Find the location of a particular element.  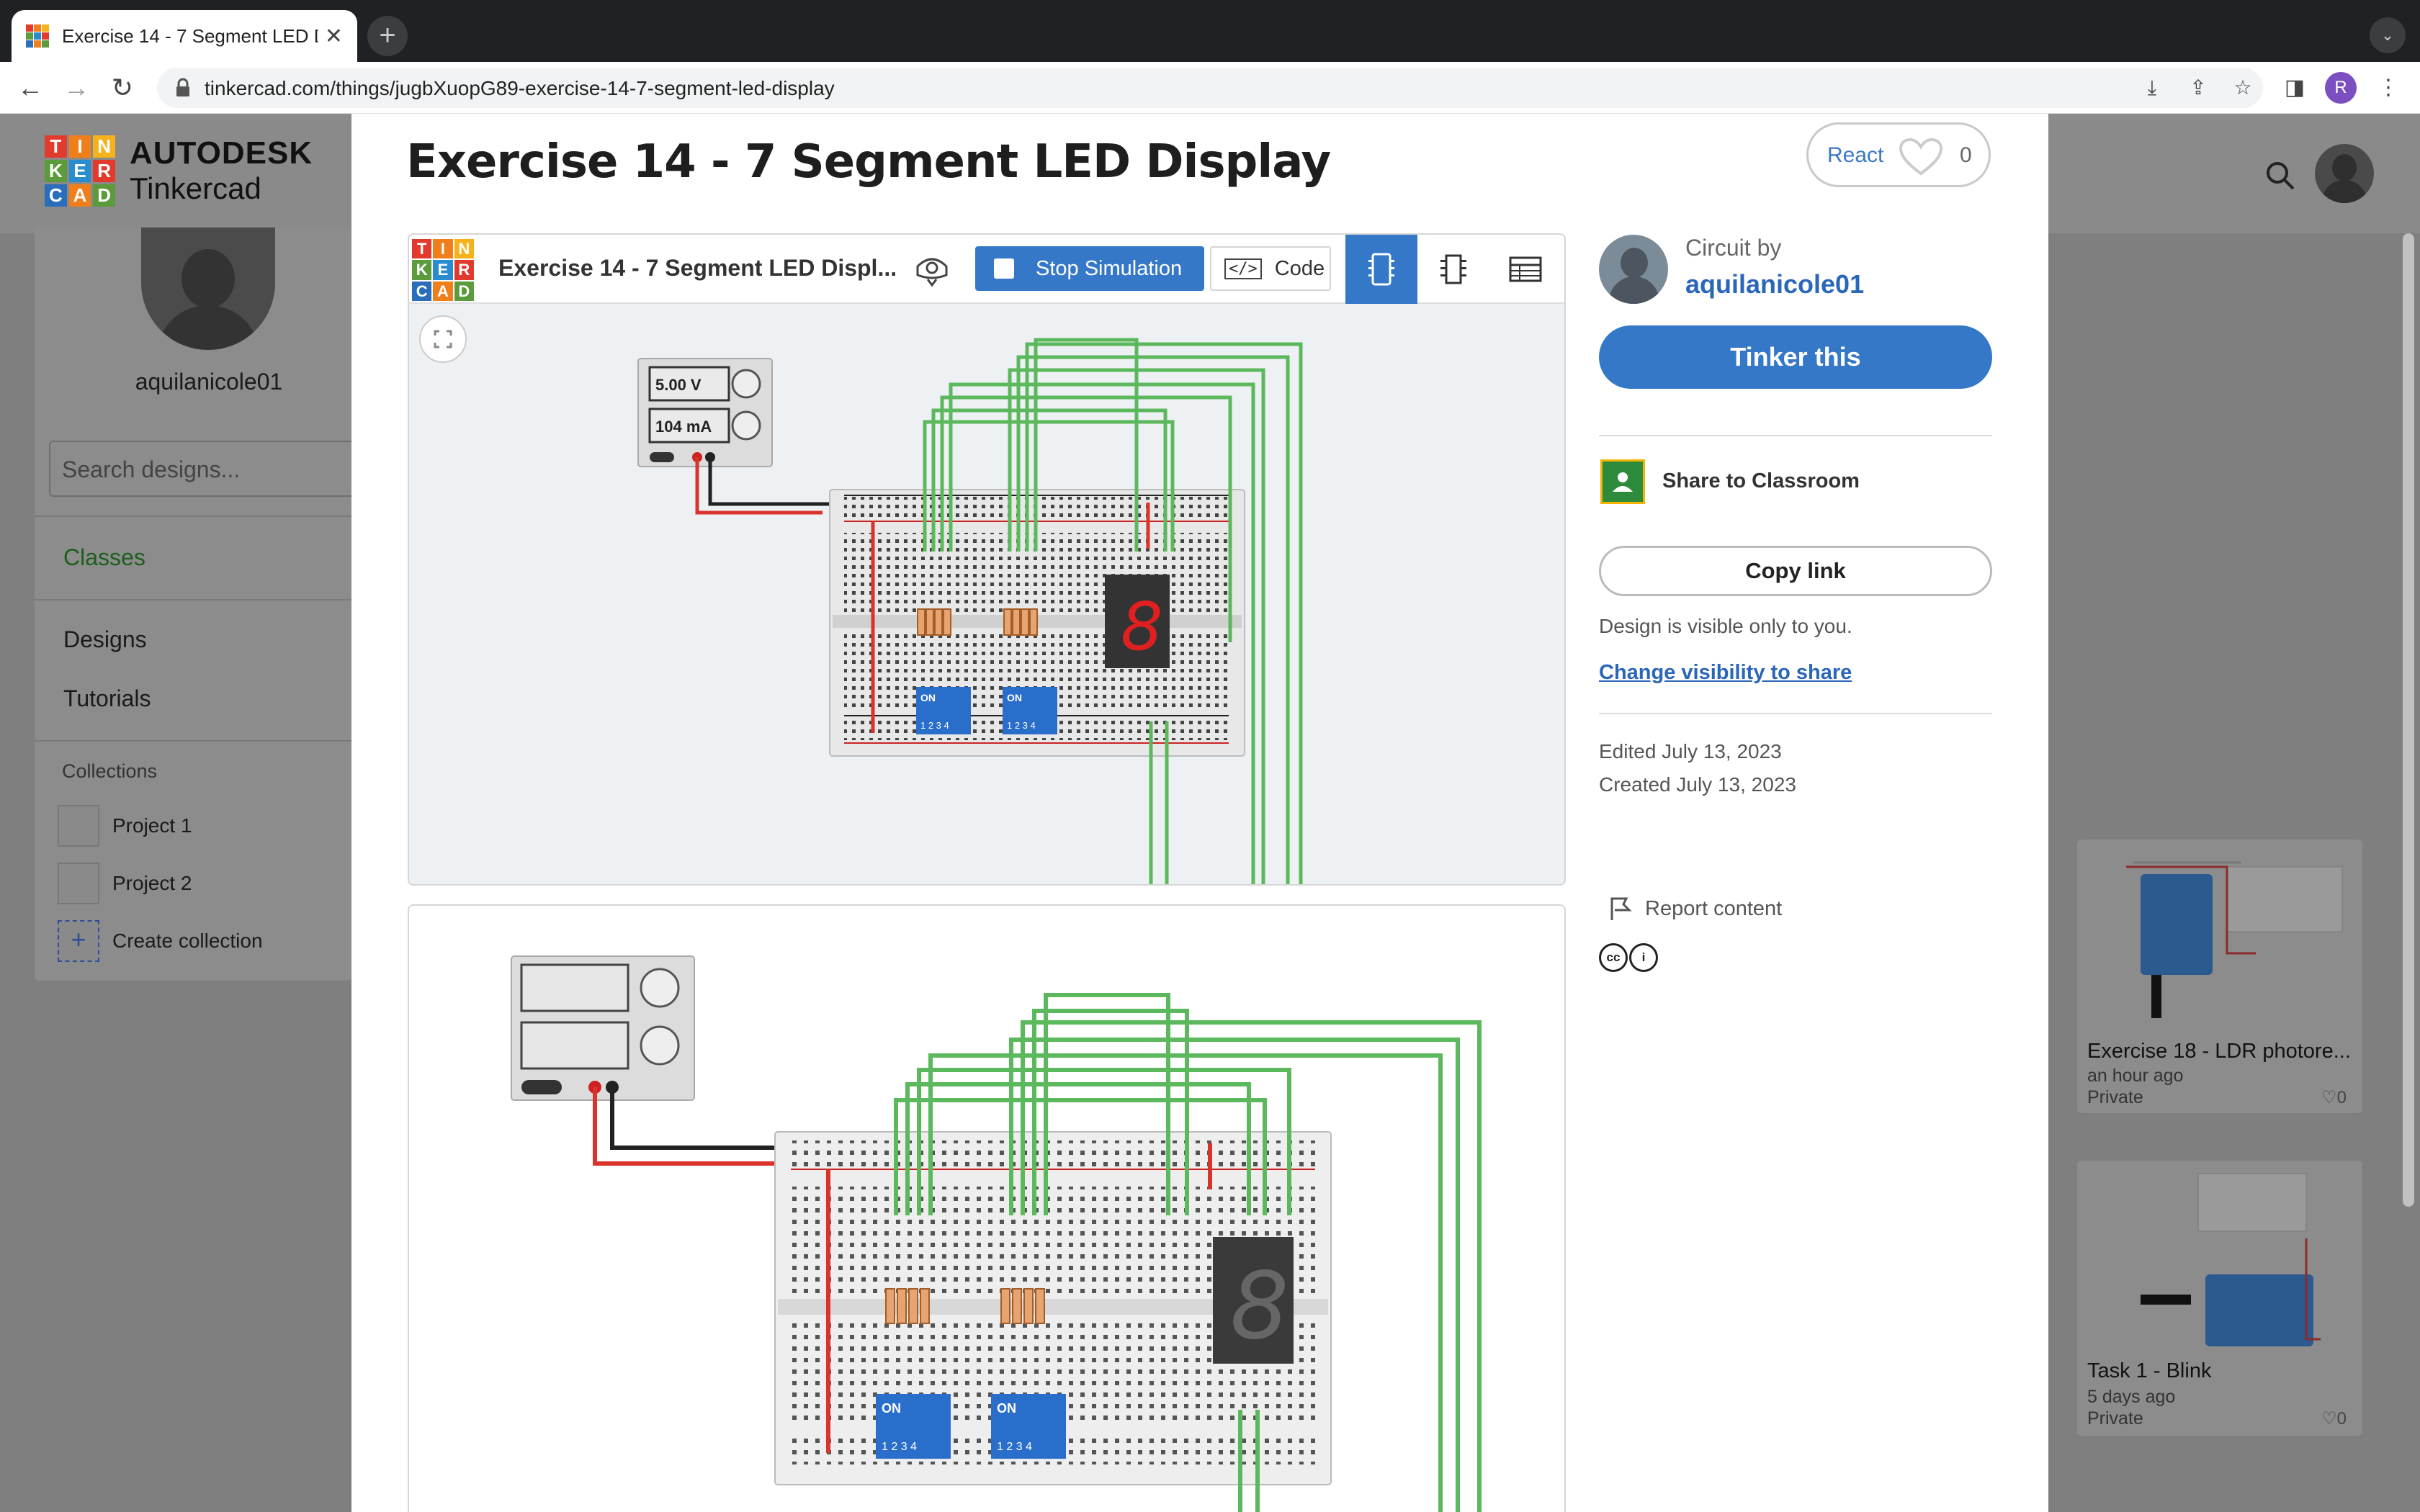

schematic-view-button is located at coordinates (1453, 269).